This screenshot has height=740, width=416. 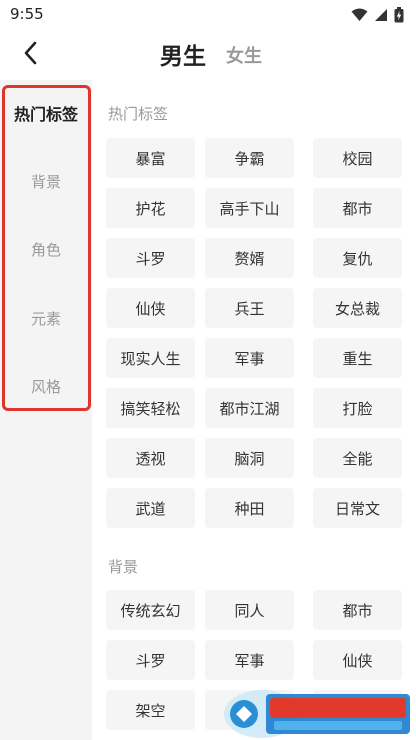 I want to click on tag-chip: 暴富, so click(x=150, y=158).